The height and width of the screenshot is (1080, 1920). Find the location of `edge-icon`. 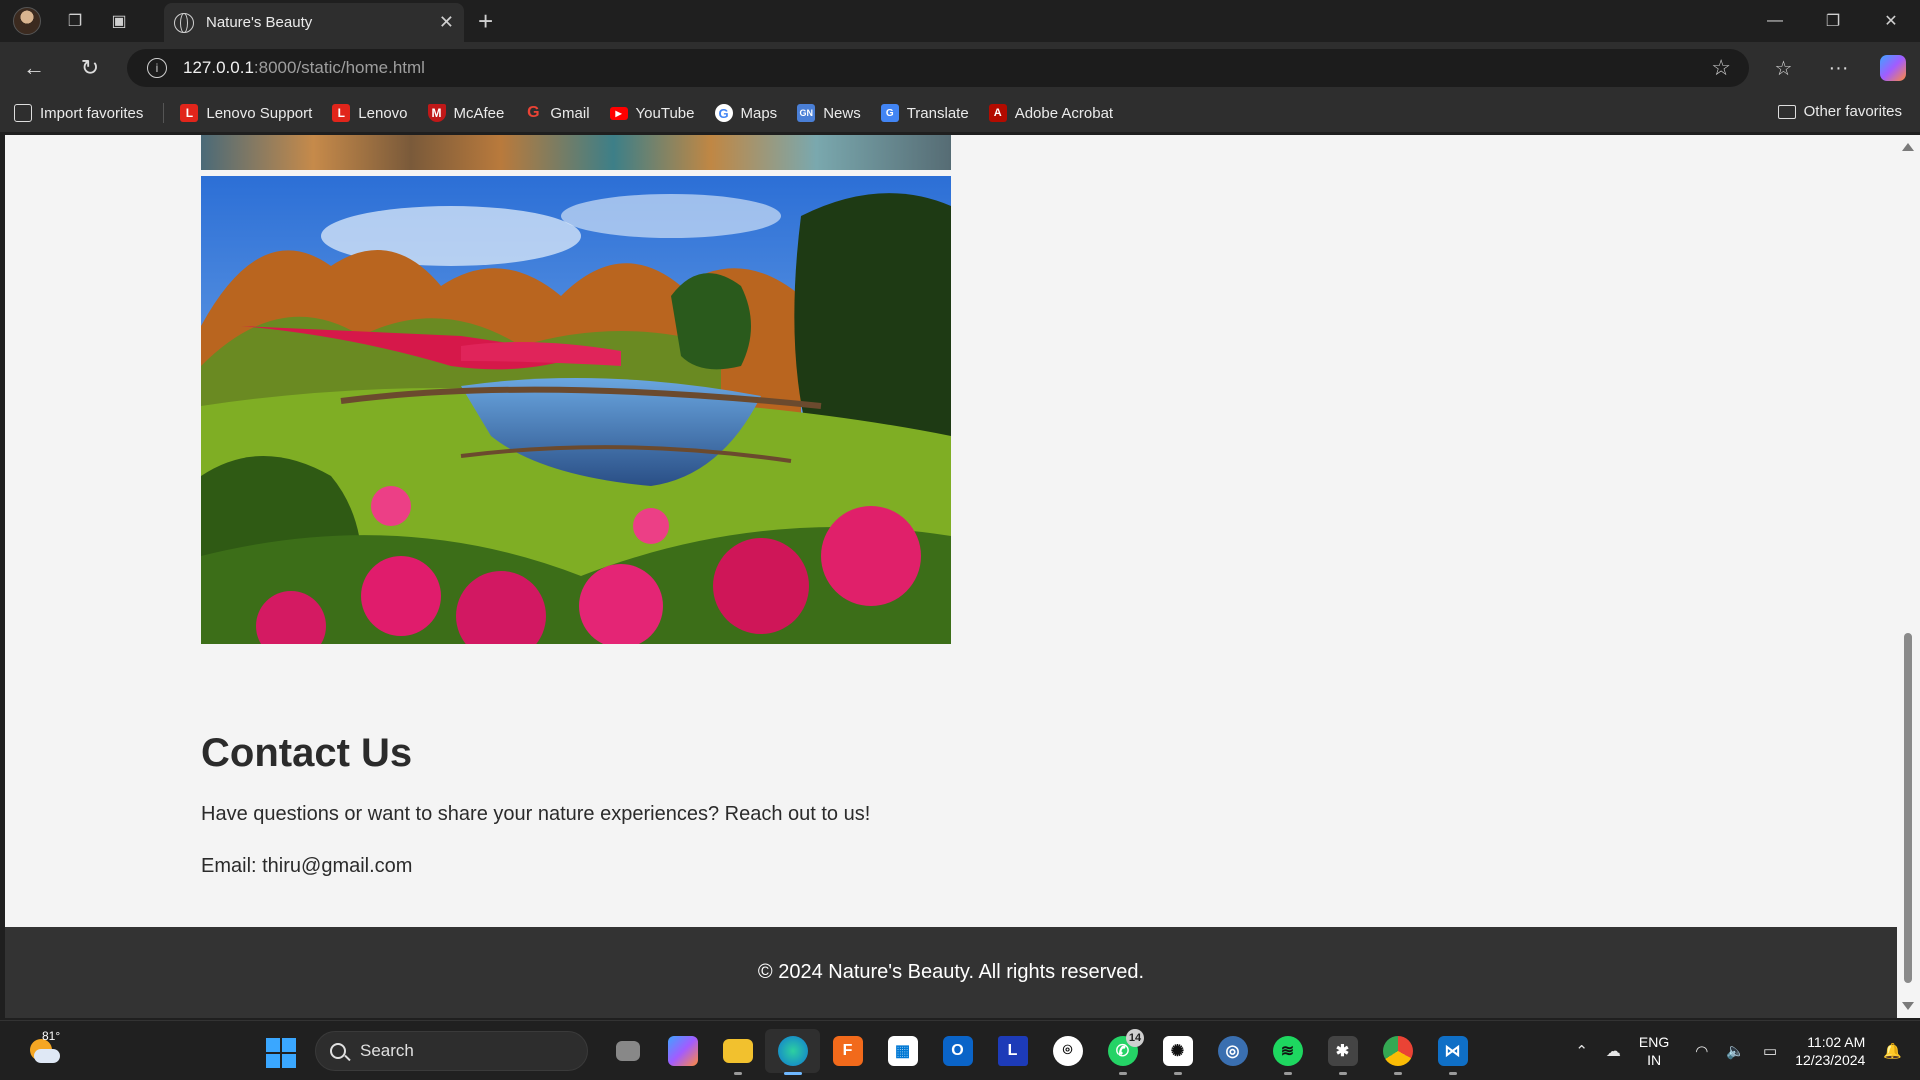

edge-icon is located at coordinates (792, 1051).